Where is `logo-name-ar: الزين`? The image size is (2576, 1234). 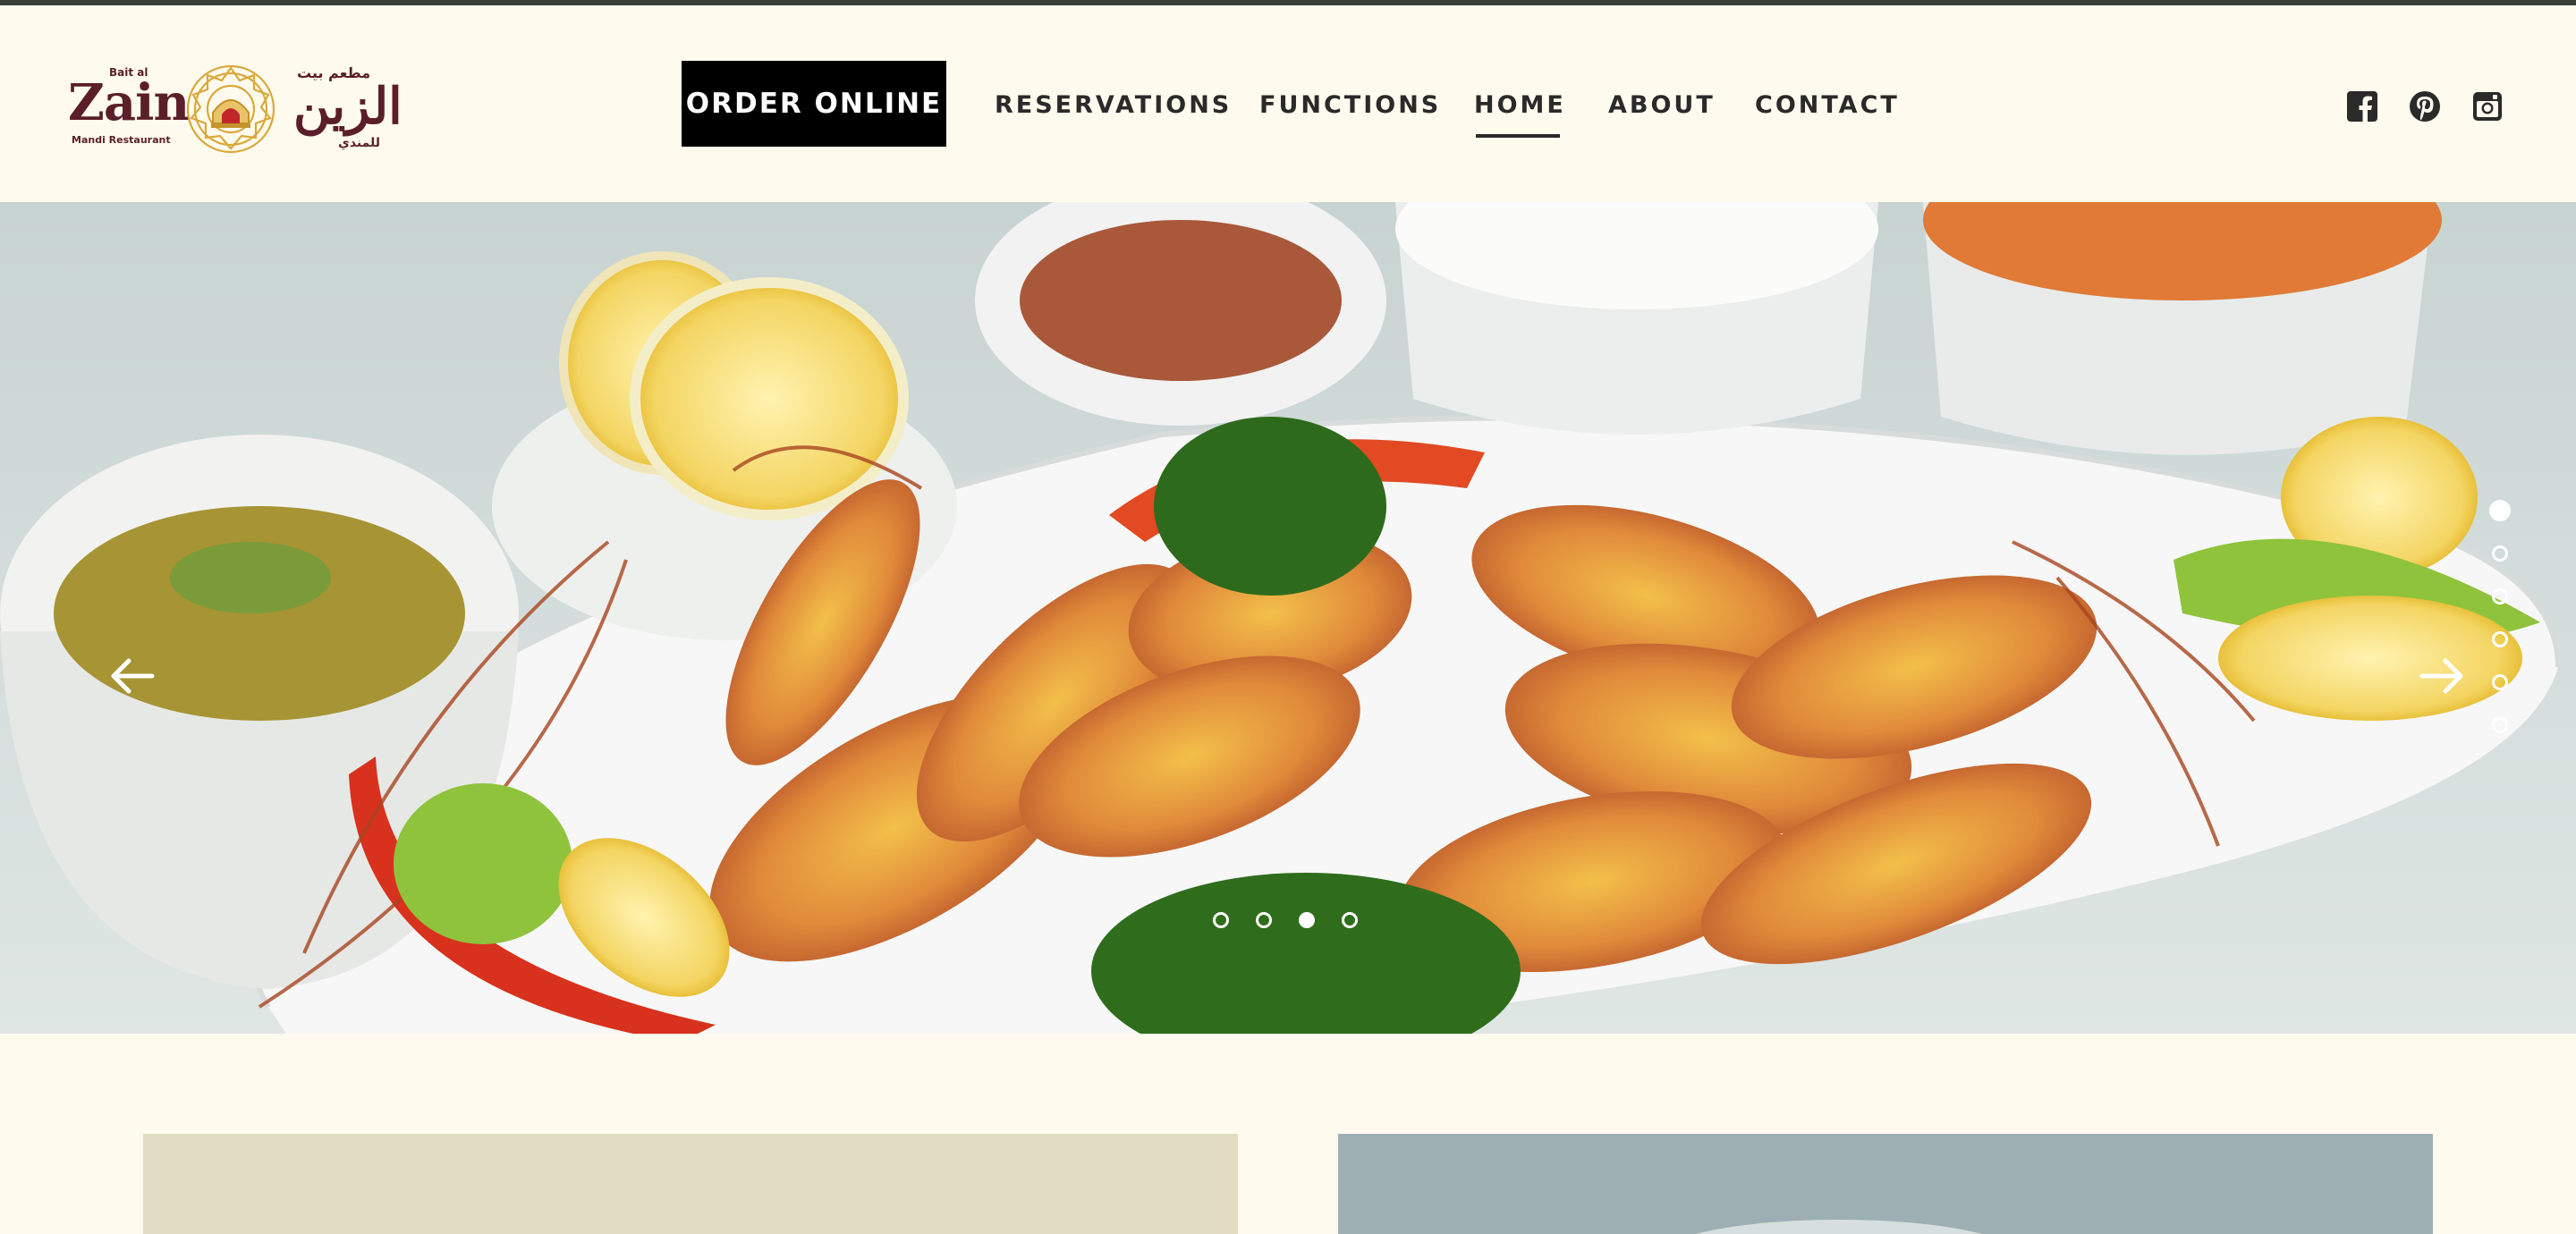 logo-name-ar: الزين is located at coordinates (347, 106).